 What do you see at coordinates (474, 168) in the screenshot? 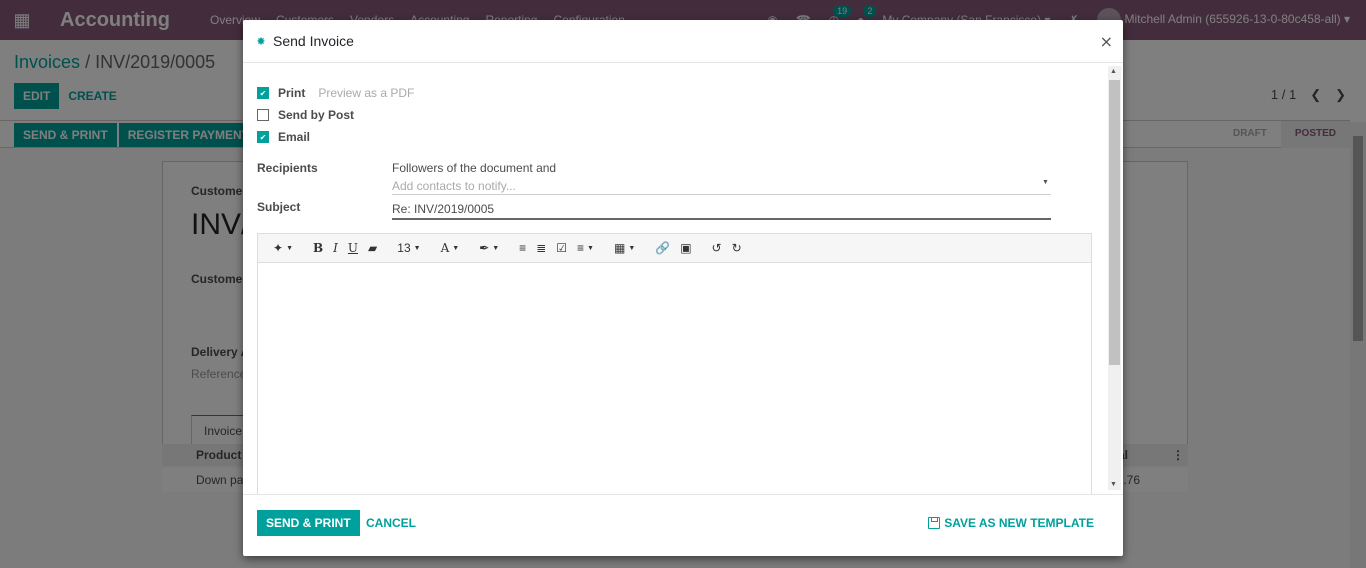
I see `recipients-followers-text: Followers of the document and` at bounding box center [474, 168].